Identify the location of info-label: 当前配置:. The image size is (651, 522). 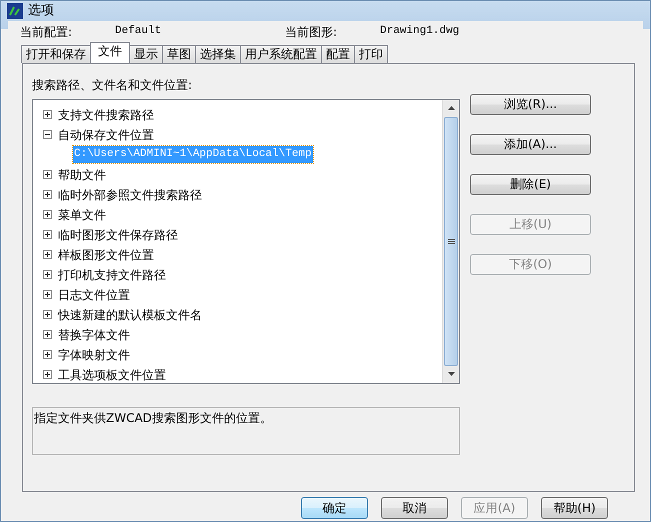
(47, 32).